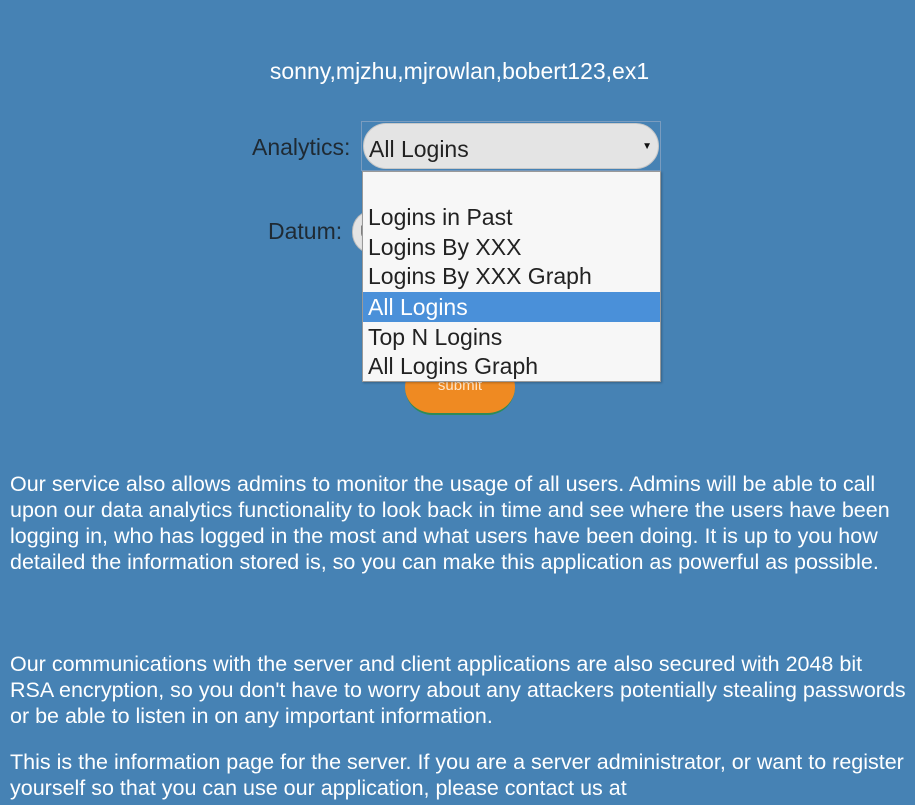 The width and height of the screenshot is (915, 805). I want to click on dropdown-option-all-logins-graph: All Logins Graph, so click(511, 366).